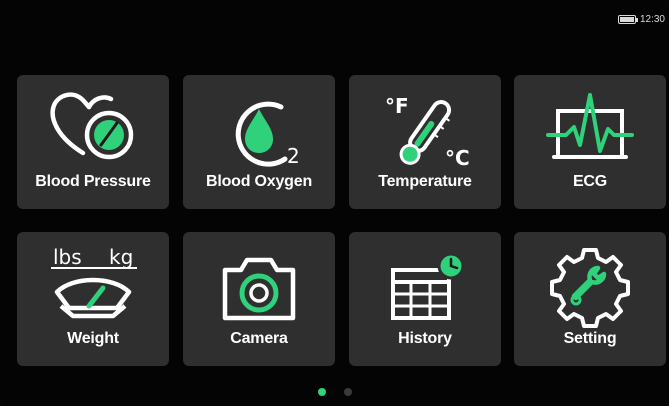 This screenshot has width=669, height=406. Describe the element at coordinates (590, 126) in the screenshot. I see `ecg-monitor-icon` at that location.